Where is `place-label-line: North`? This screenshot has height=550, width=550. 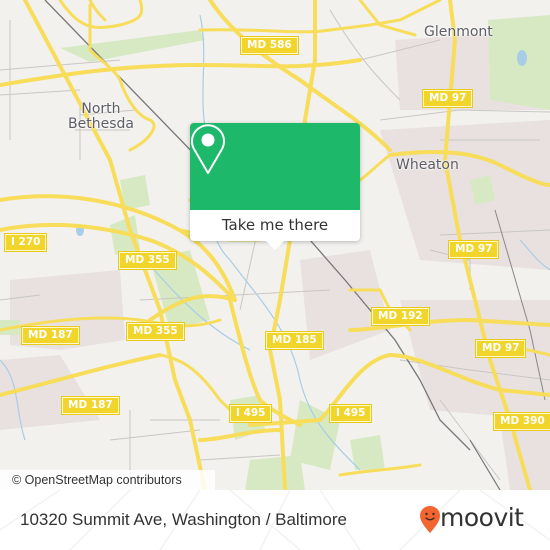 place-label-line: North is located at coordinates (101, 109).